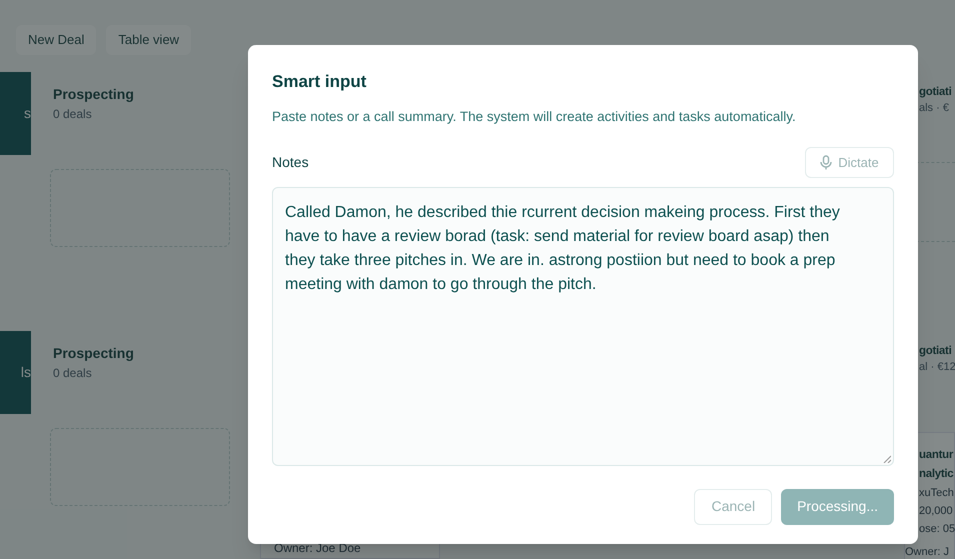  What do you see at coordinates (534, 117) in the screenshot?
I see `modal-description: Paste notes or a call summary. The system will create activities and tasks automatically.` at bounding box center [534, 117].